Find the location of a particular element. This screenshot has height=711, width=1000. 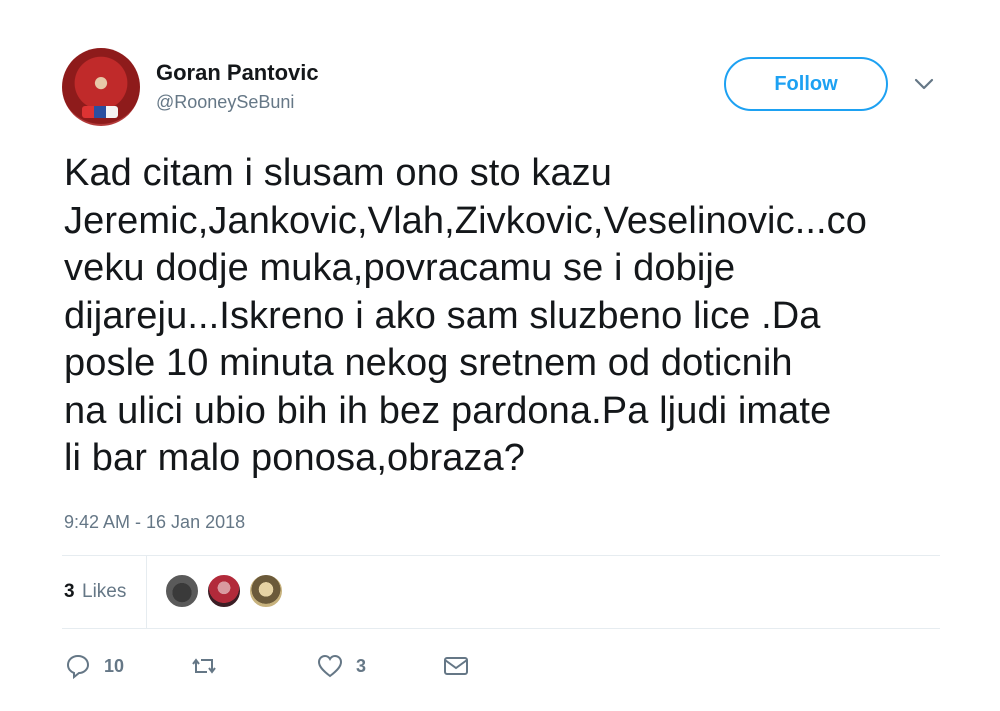

user-handle: @RooneySeBuni is located at coordinates (225, 102).